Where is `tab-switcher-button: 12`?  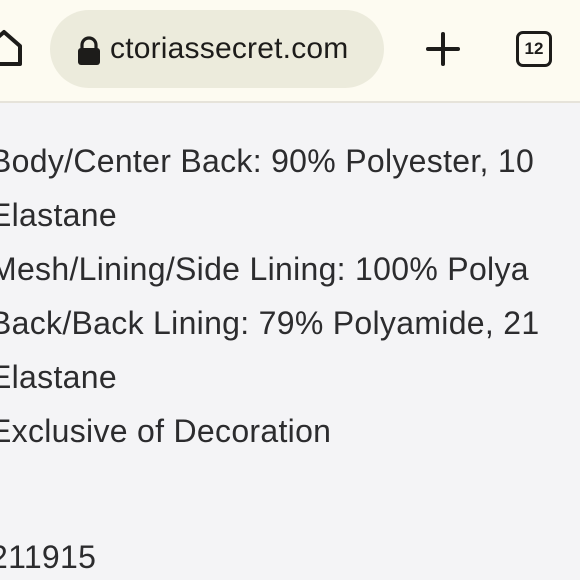 tab-switcher-button: 12 is located at coordinates (534, 49).